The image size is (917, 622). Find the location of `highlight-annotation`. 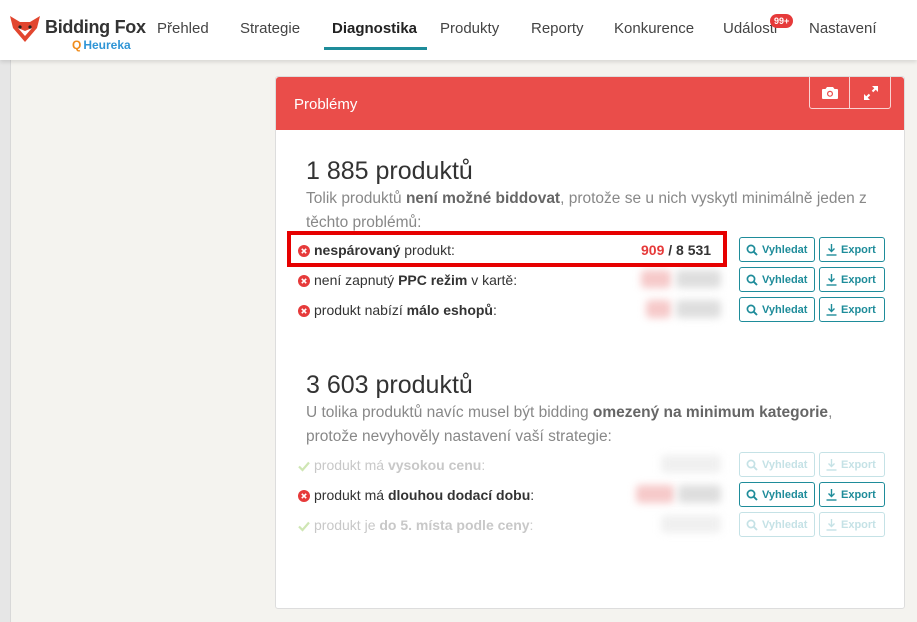

highlight-annotation is located at coordinates (507, 249).